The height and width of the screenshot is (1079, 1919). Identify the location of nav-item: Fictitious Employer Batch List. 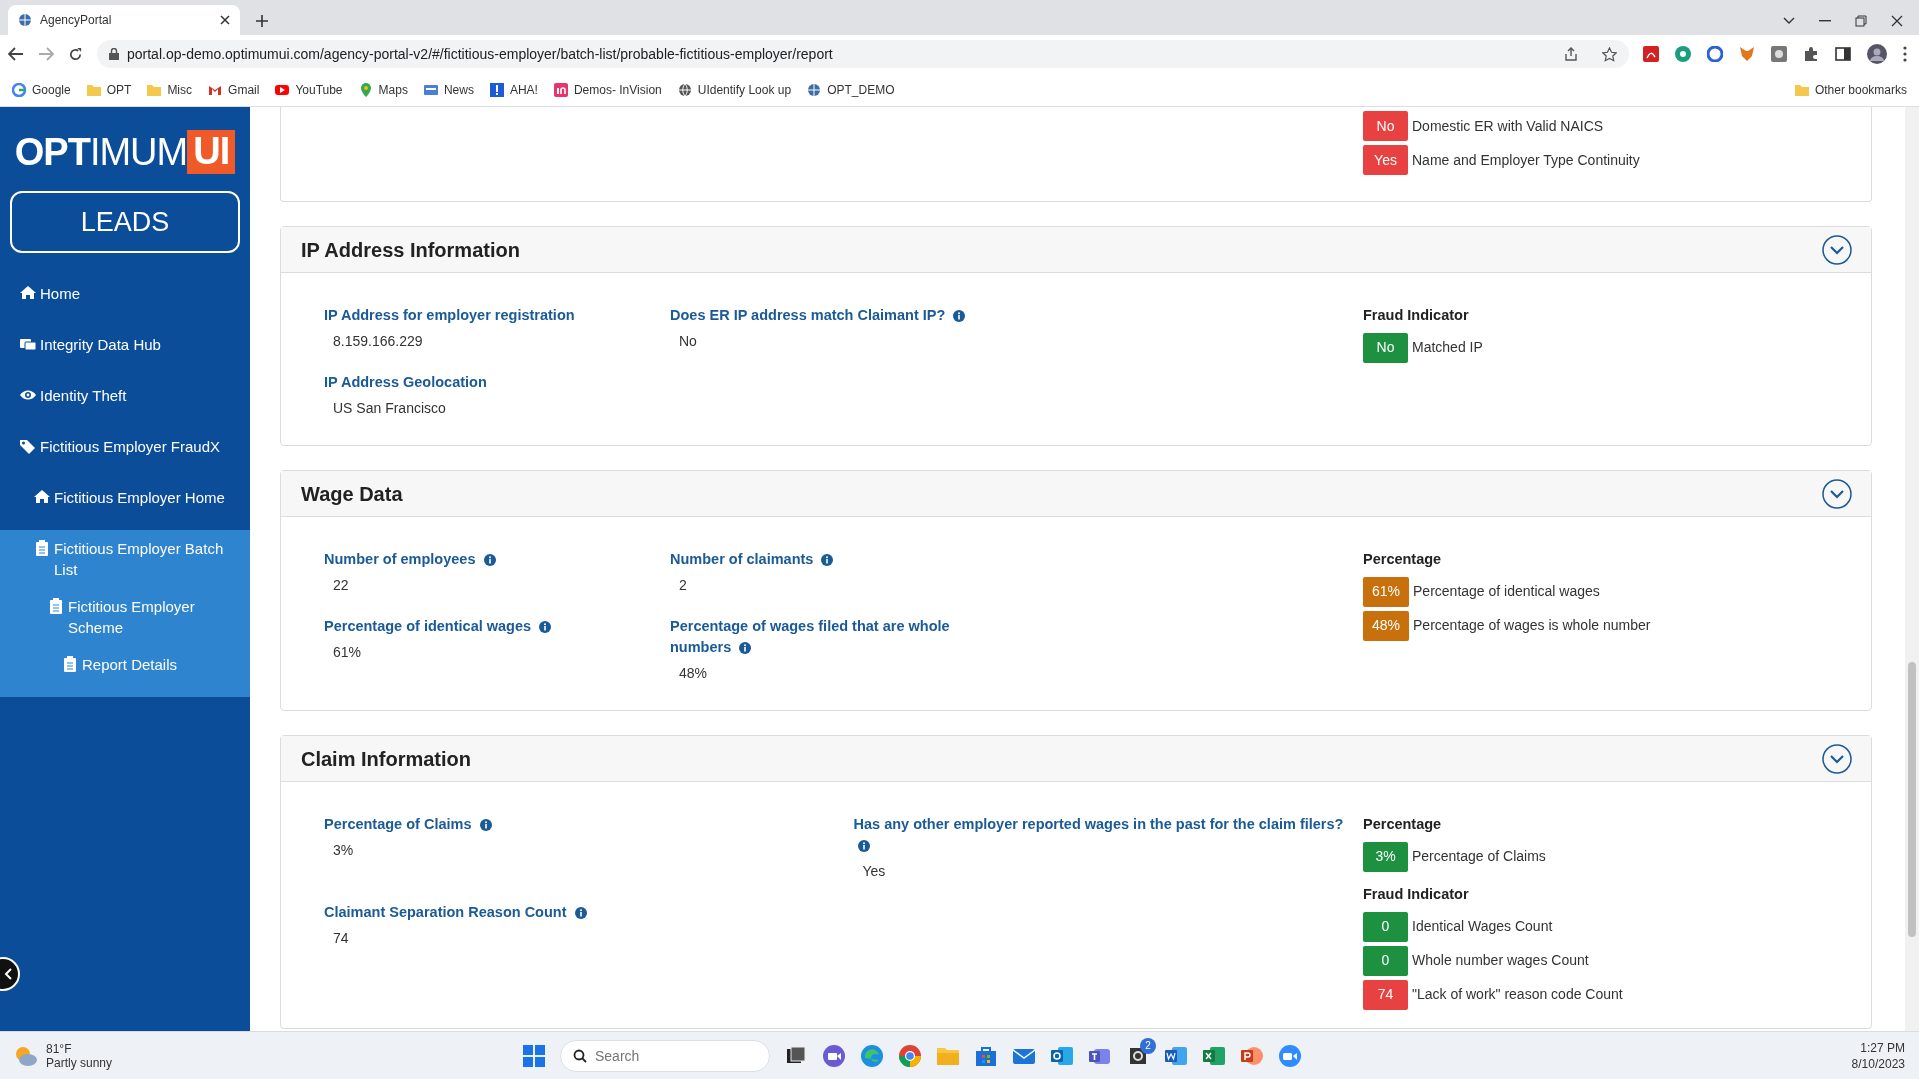
(125, 559).